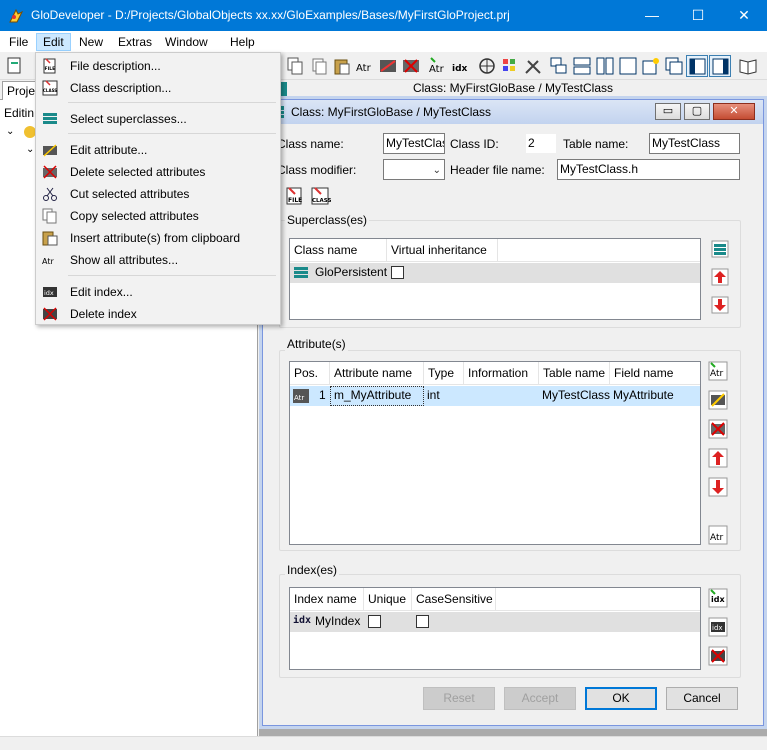 This screenshot has width=767, height=750. Describe the element at coordinates (338, 250) in the screenshot. I see `column-header-class-name: Class name` at that location.